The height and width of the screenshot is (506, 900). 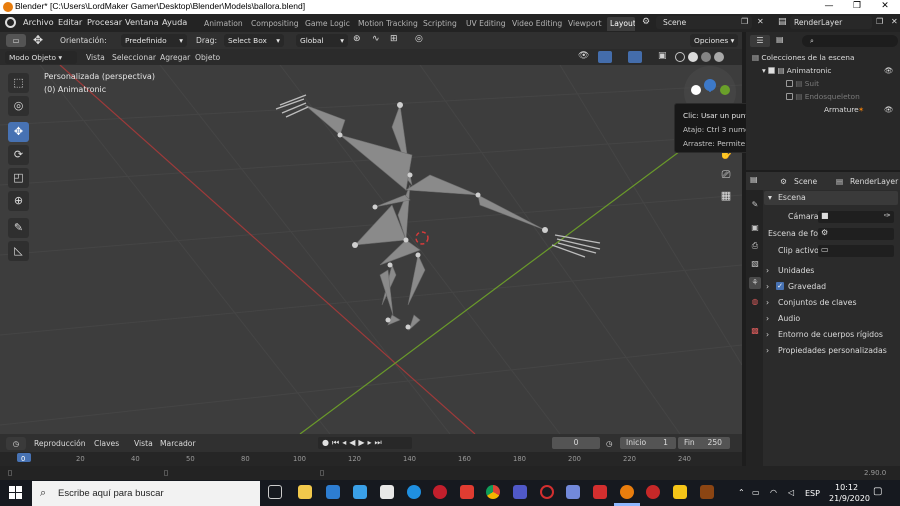 I want to click on volume-icon: ◁, so click(x=791, y=492).